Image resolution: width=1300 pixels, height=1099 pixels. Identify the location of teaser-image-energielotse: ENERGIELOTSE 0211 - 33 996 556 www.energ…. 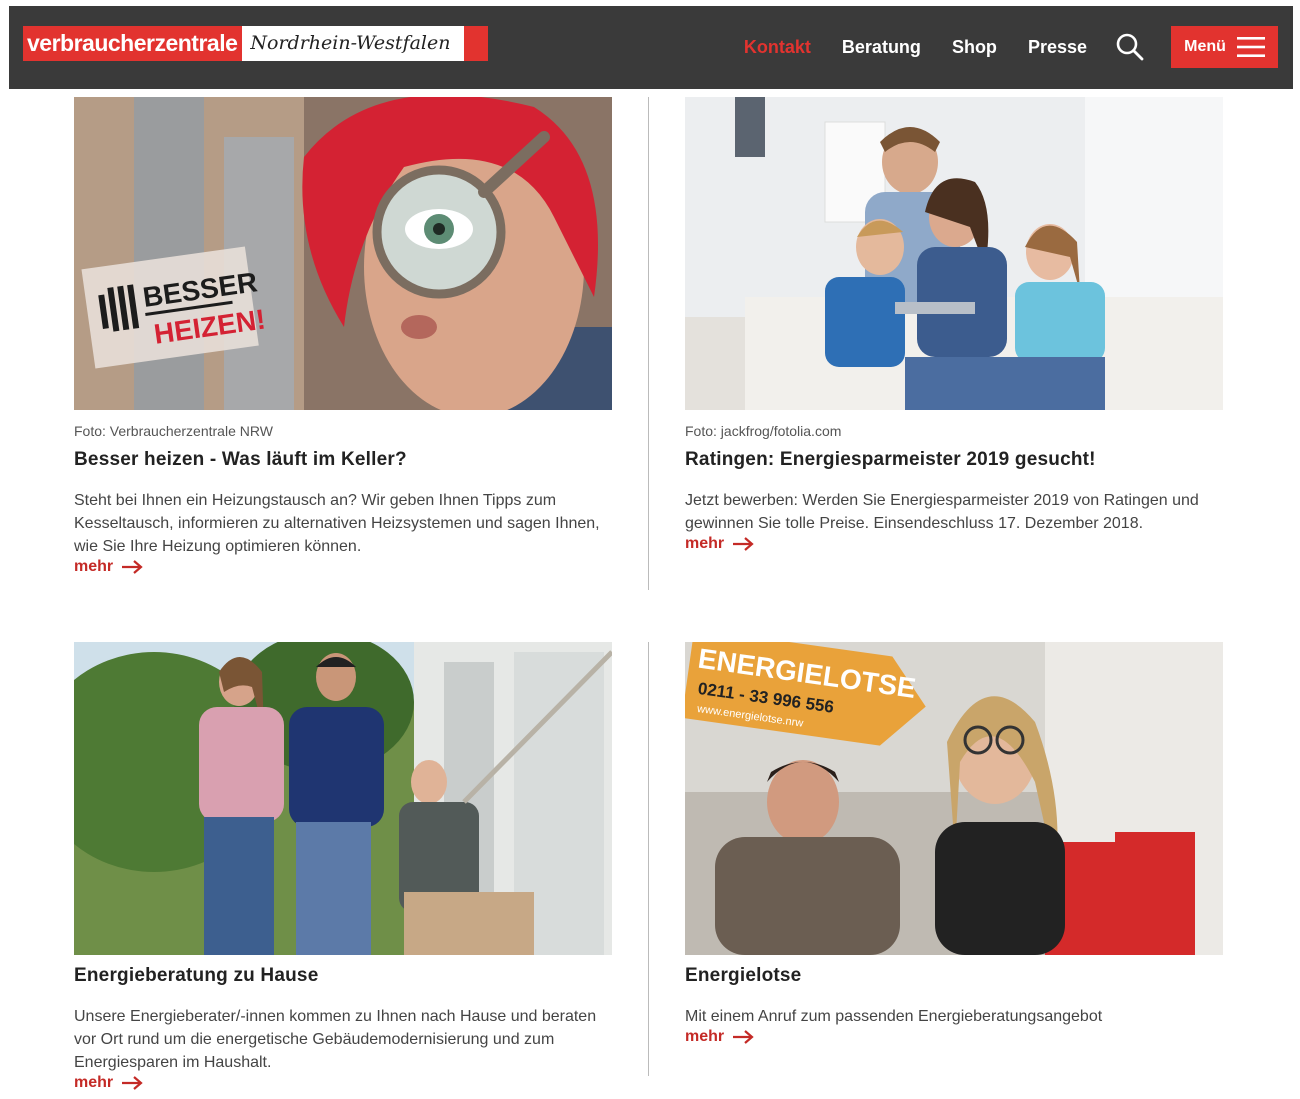
(954, 798).